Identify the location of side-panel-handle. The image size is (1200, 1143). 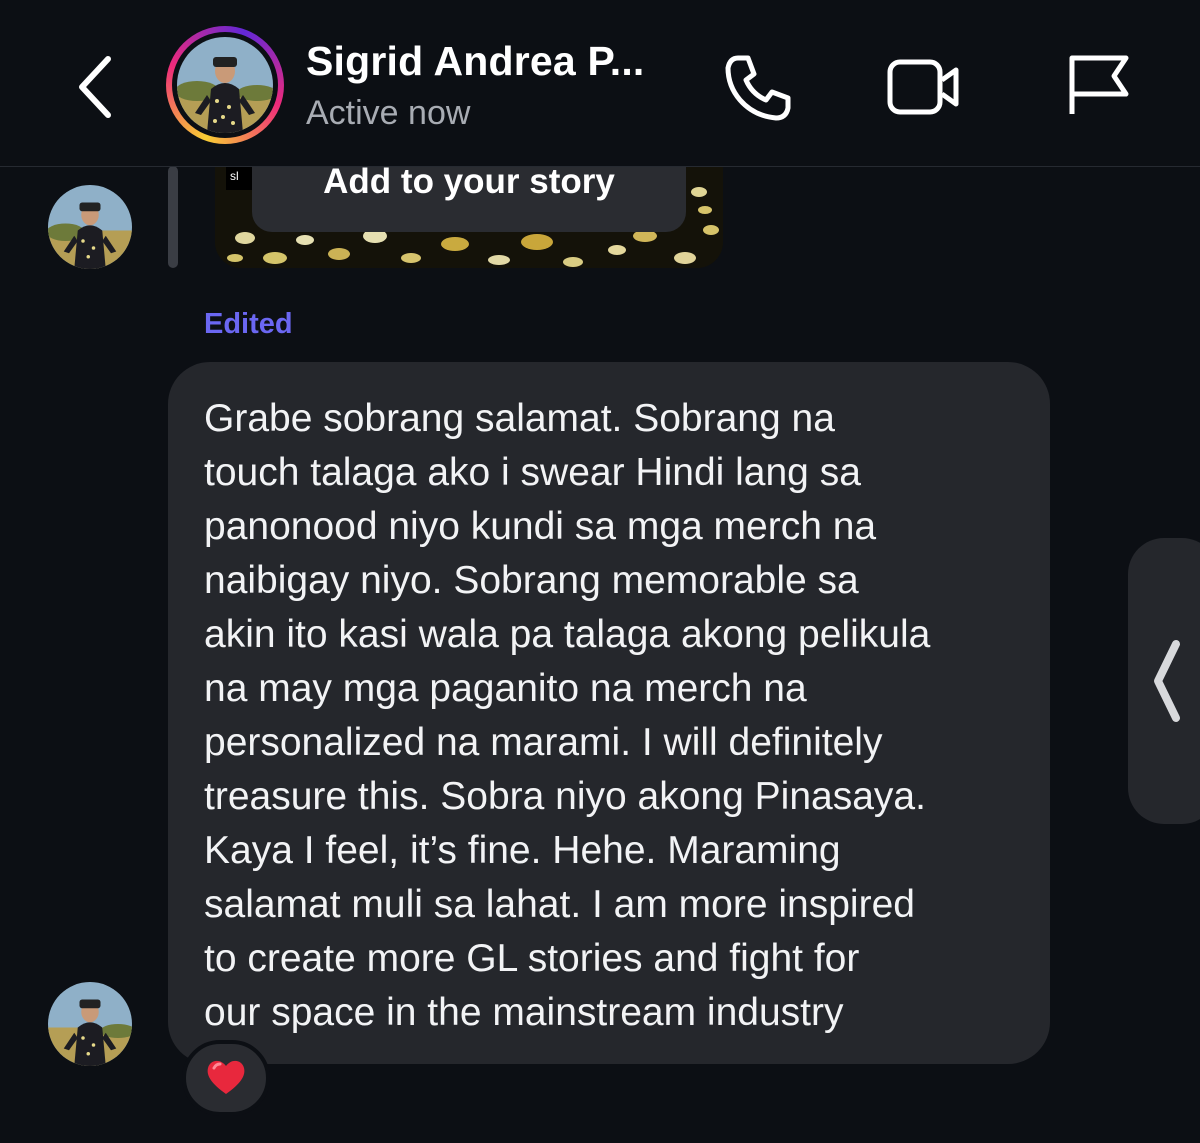
(1164, 681).